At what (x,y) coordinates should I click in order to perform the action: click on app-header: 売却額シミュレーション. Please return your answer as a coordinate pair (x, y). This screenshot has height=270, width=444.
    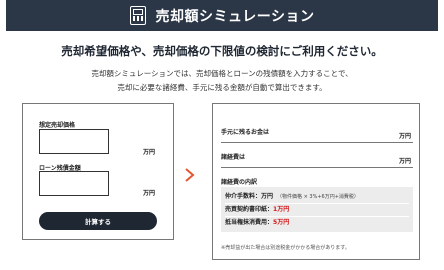
    Looking at the image, I should click on (222, 15).